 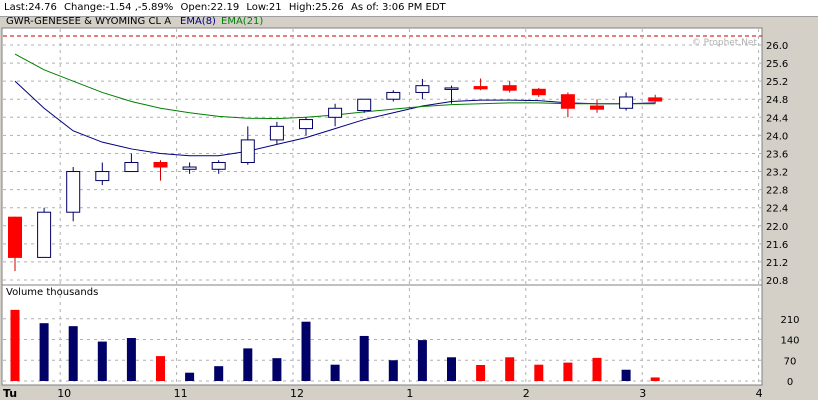 What do you see at coordinates (777, 64) in the screenshot?
I see `price-tick-label: 25.6` at bounding box center [777, 64].